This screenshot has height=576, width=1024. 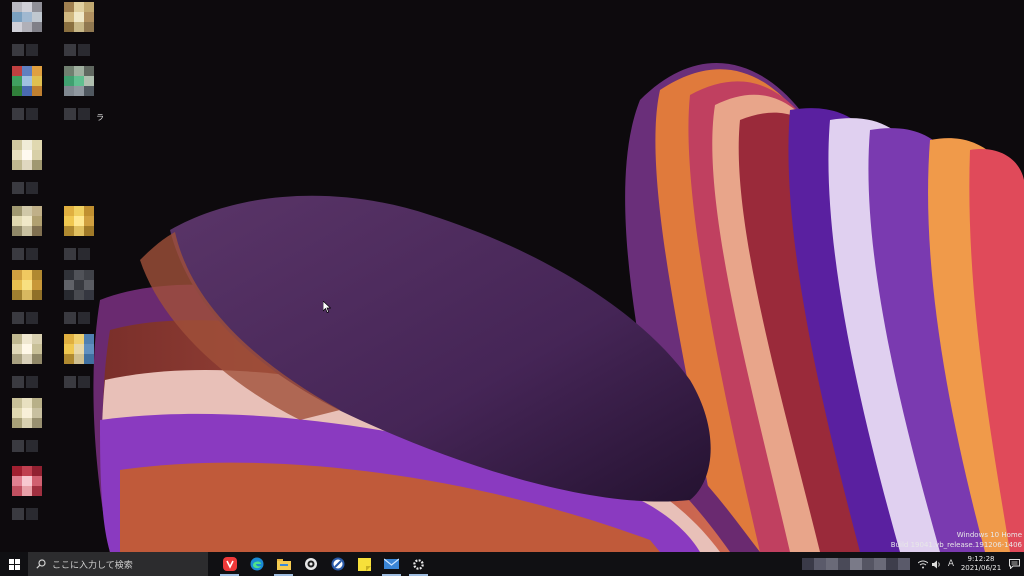 I want to click on notification-icon, so click(x=1014, y=564).